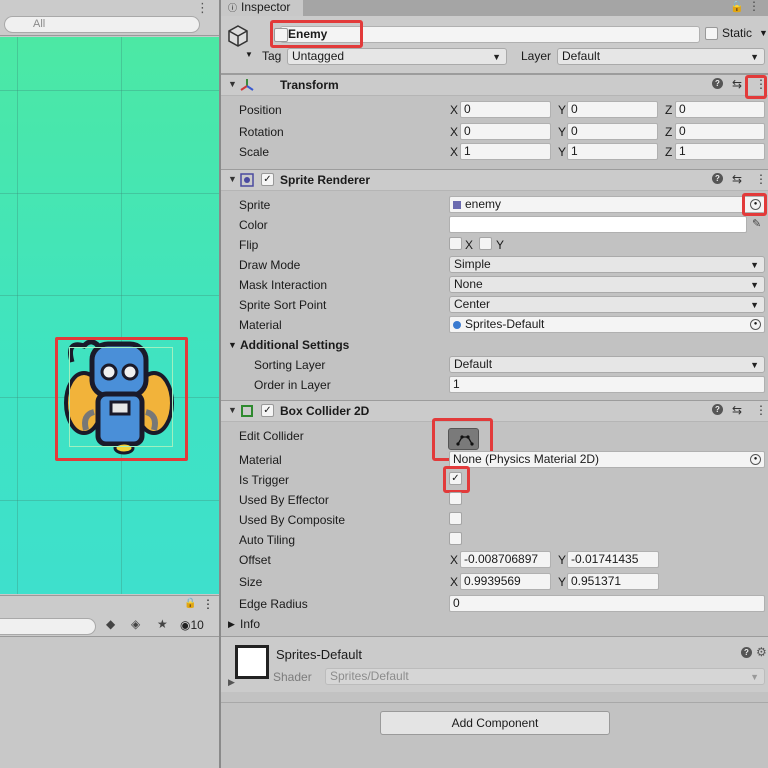 This screenshot has height=768, width=768. What do you see at coordinates (613, 559) in the screenshot?
I see `offset-y-field: -0.01741435` at bounding box center [613, 559].